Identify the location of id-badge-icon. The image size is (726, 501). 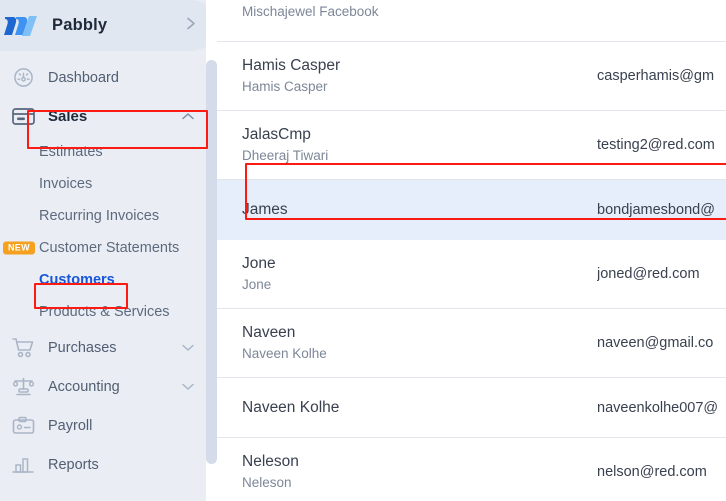
(23, 426).